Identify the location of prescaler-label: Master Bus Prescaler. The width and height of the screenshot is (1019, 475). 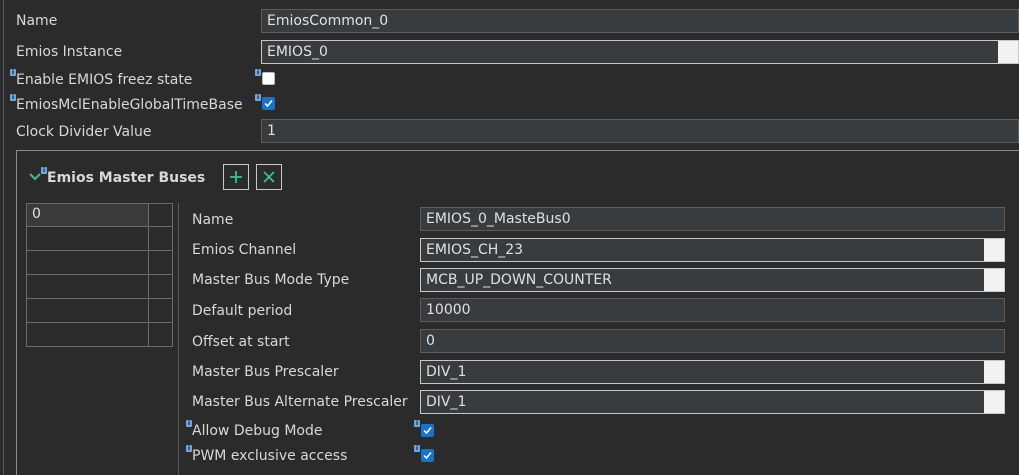
(265, 372).